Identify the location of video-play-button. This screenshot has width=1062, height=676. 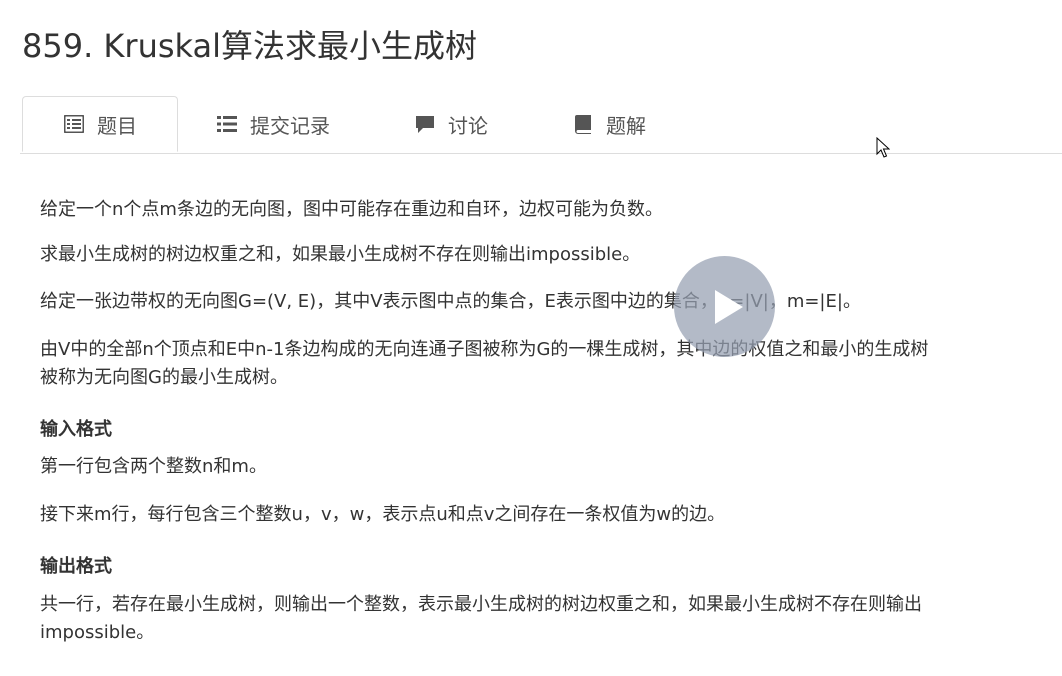
(724, 306).